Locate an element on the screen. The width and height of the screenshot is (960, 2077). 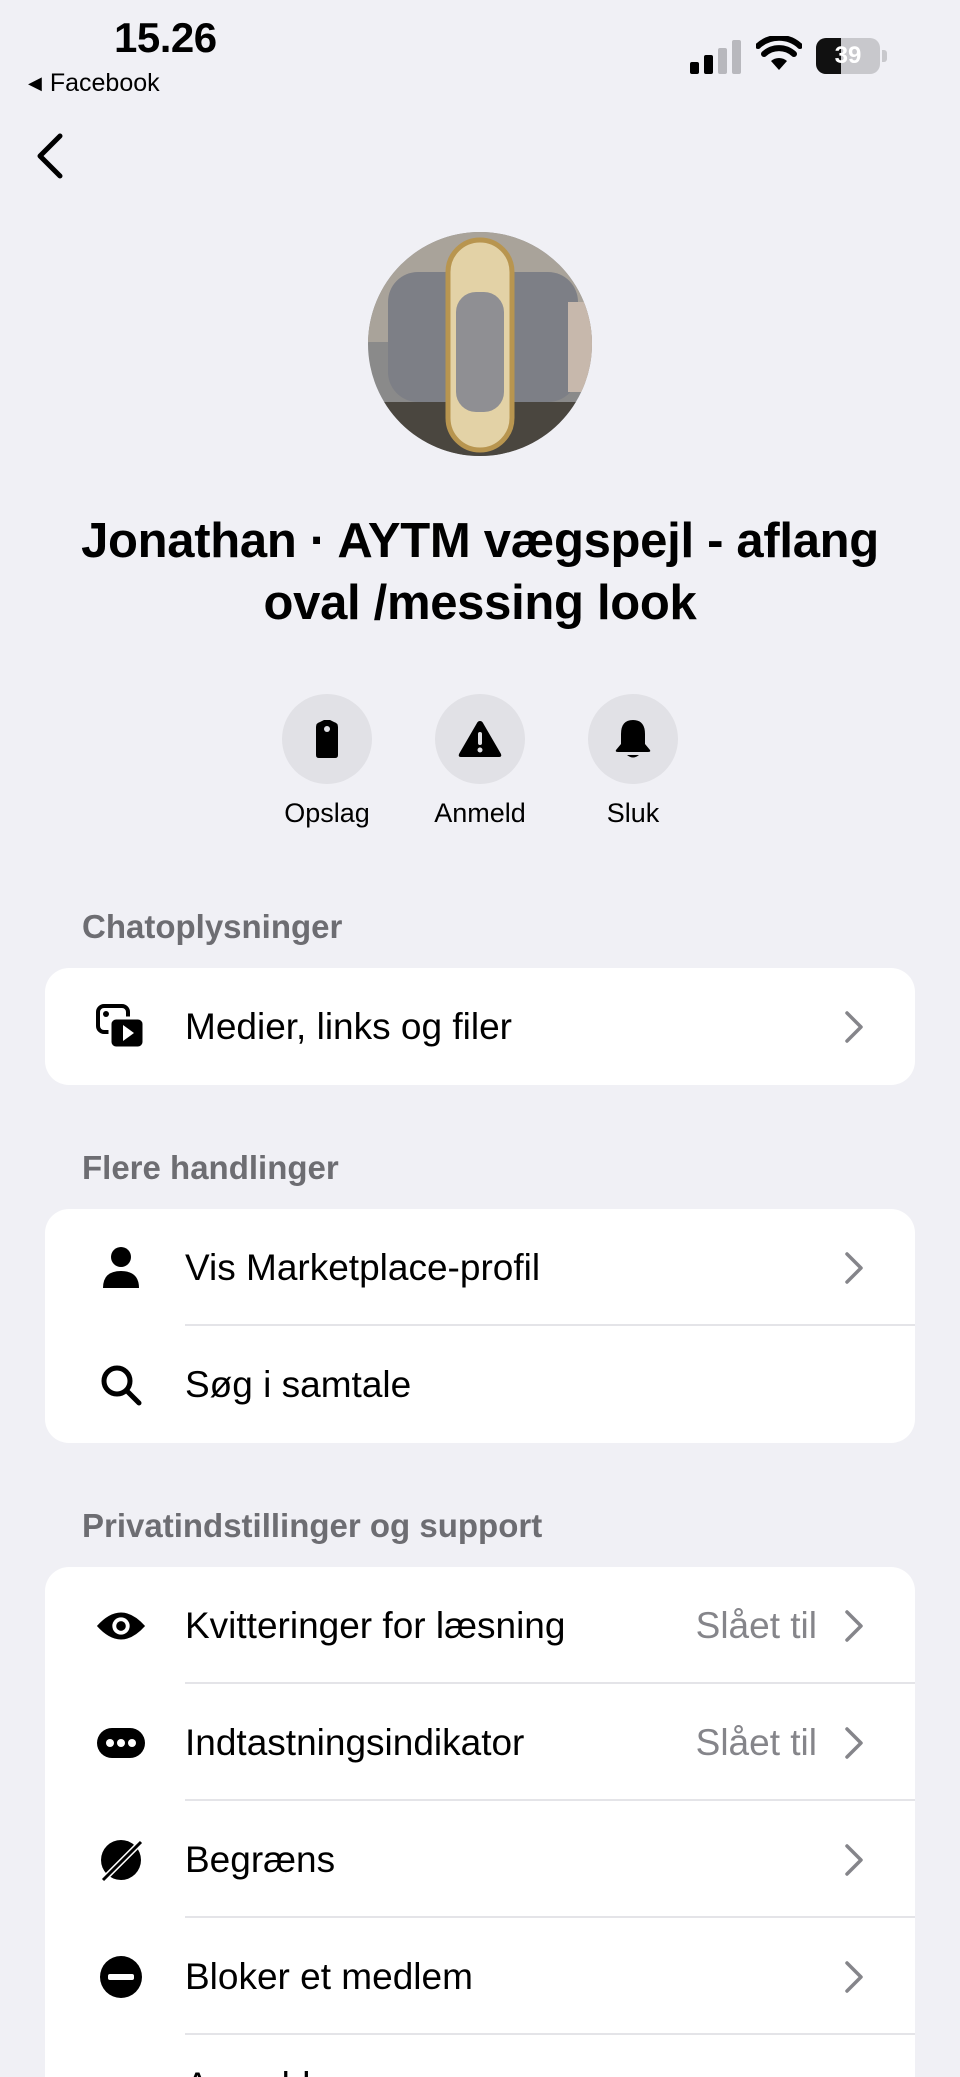
bell-icon is located at coordinates (633, 739).